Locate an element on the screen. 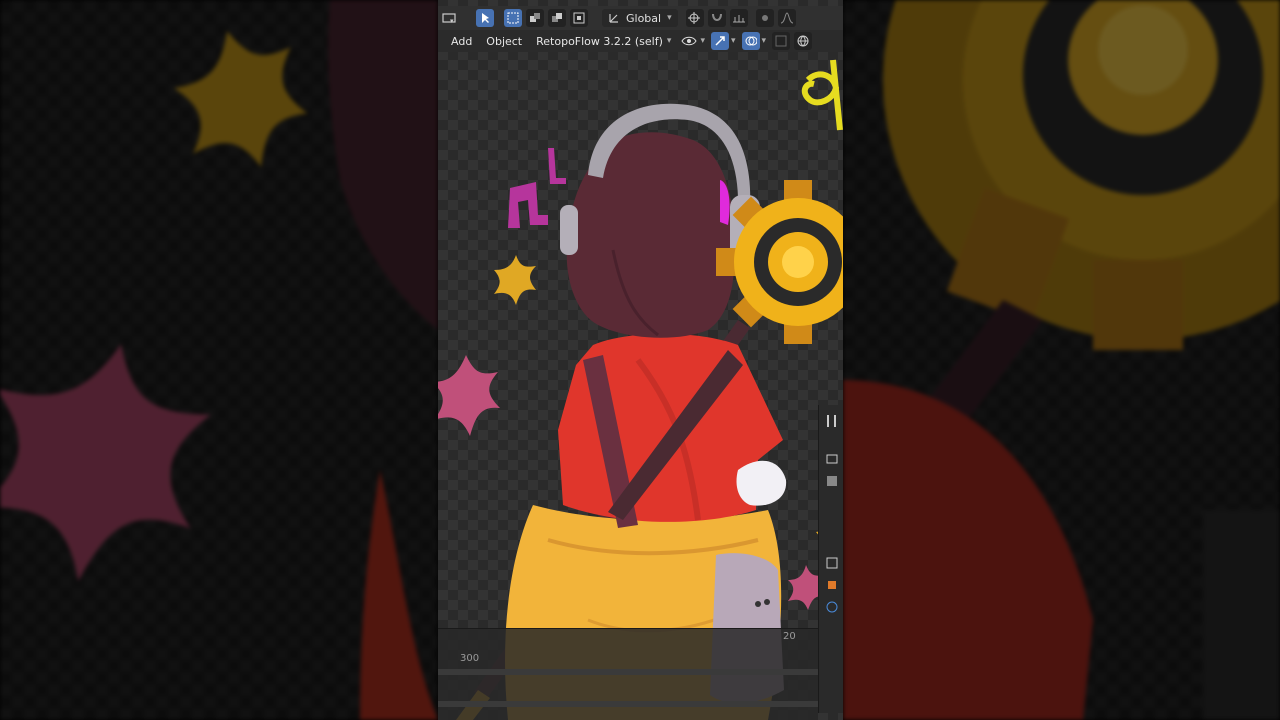 The height and width of the screenshot is (720, 1280). yellow-scribble is located at coordinates (822, 95).